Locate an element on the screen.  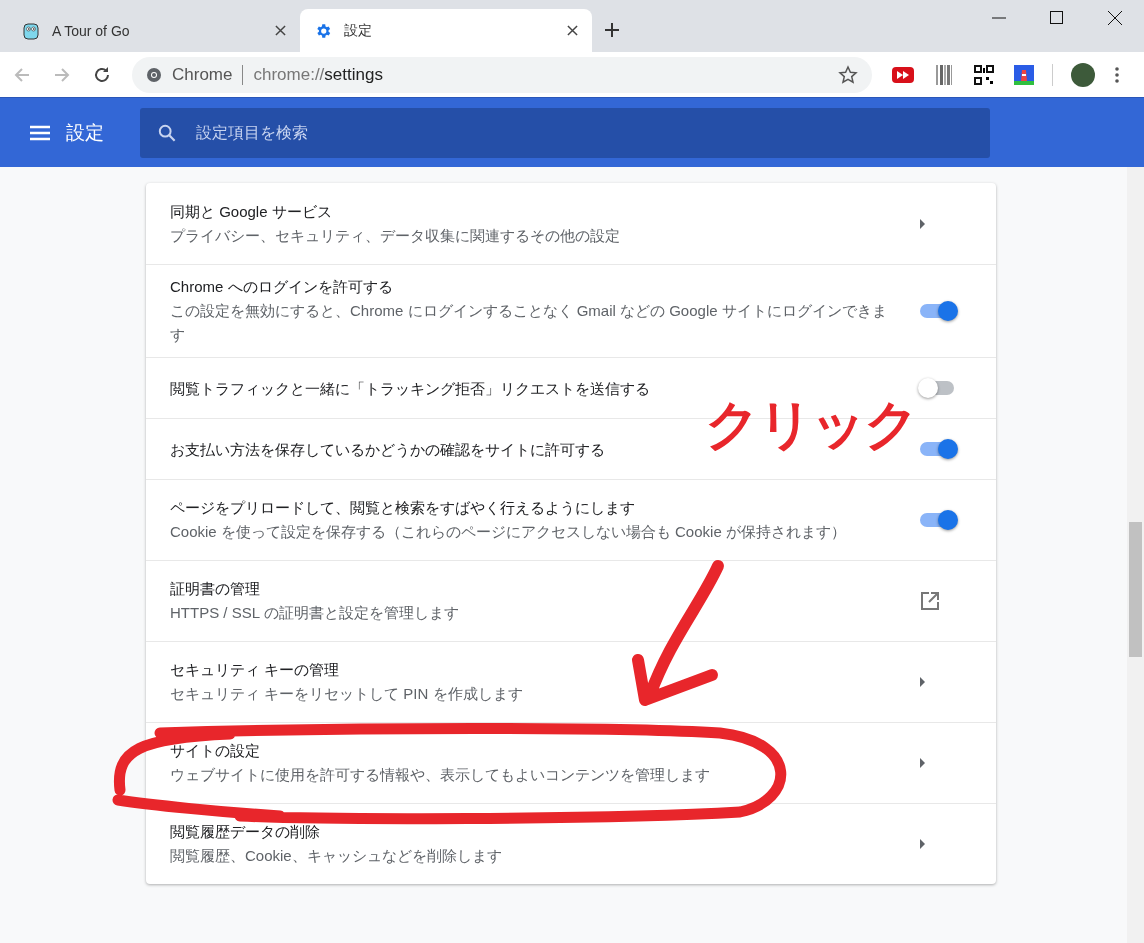
address-bar: Chrome chrome://settings is located at coordinates (502, 74).